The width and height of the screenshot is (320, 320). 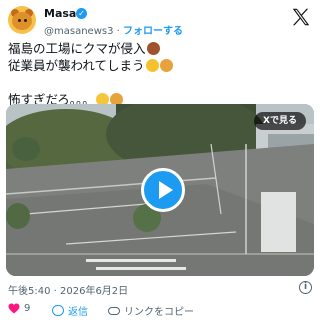 I want to click on avatar-eye-left, so click(x=19, y=20).